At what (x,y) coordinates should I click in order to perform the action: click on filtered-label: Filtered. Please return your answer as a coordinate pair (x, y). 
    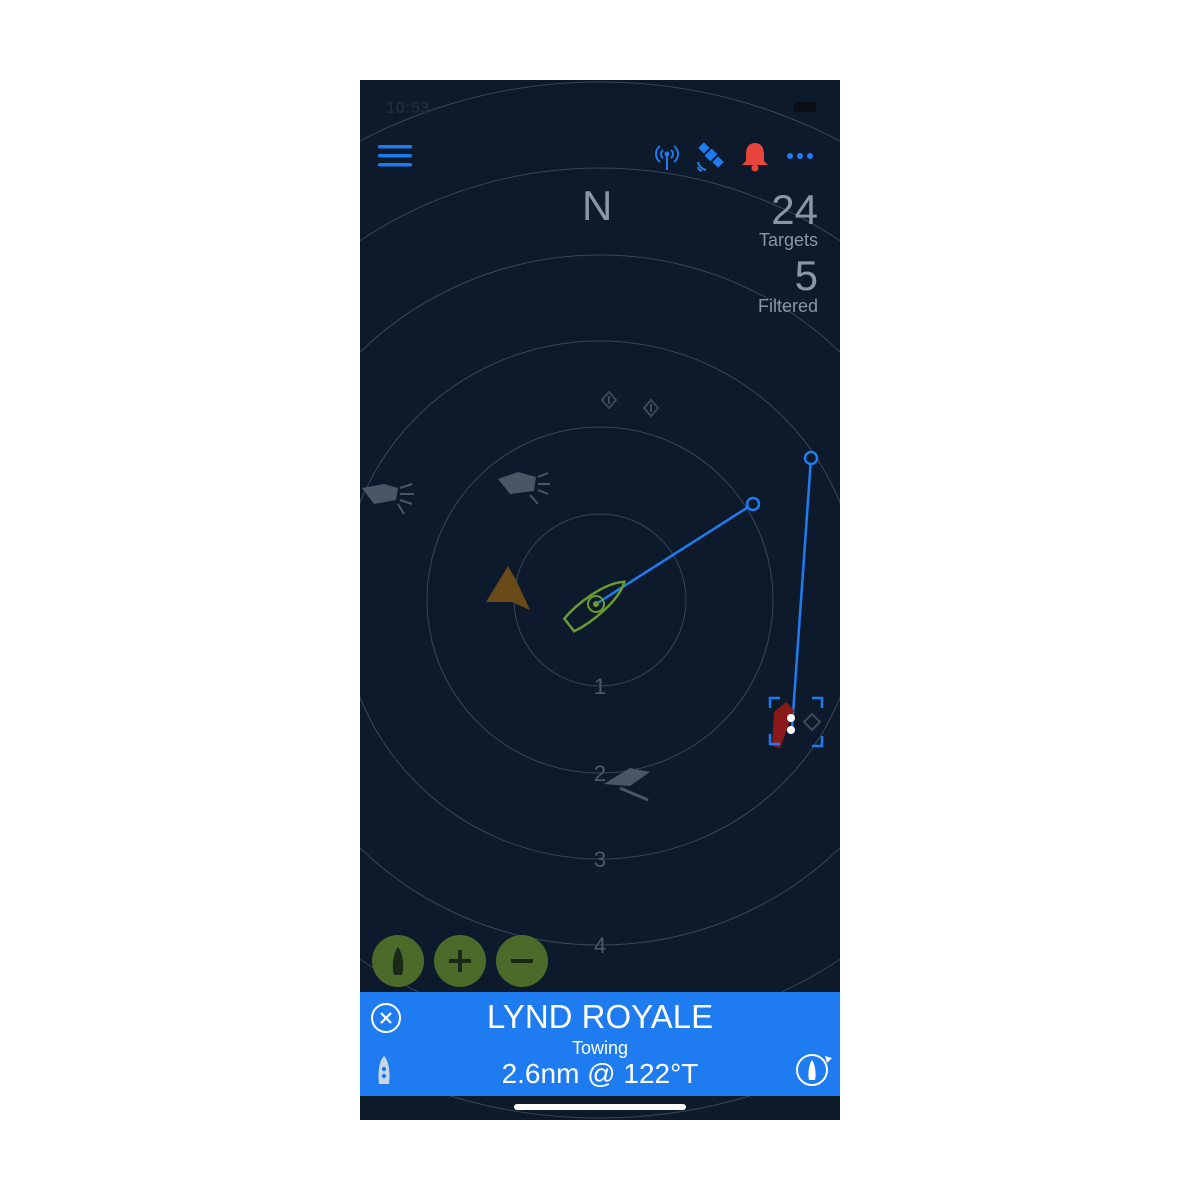
    Looking at the image, I should click on (787, 306).